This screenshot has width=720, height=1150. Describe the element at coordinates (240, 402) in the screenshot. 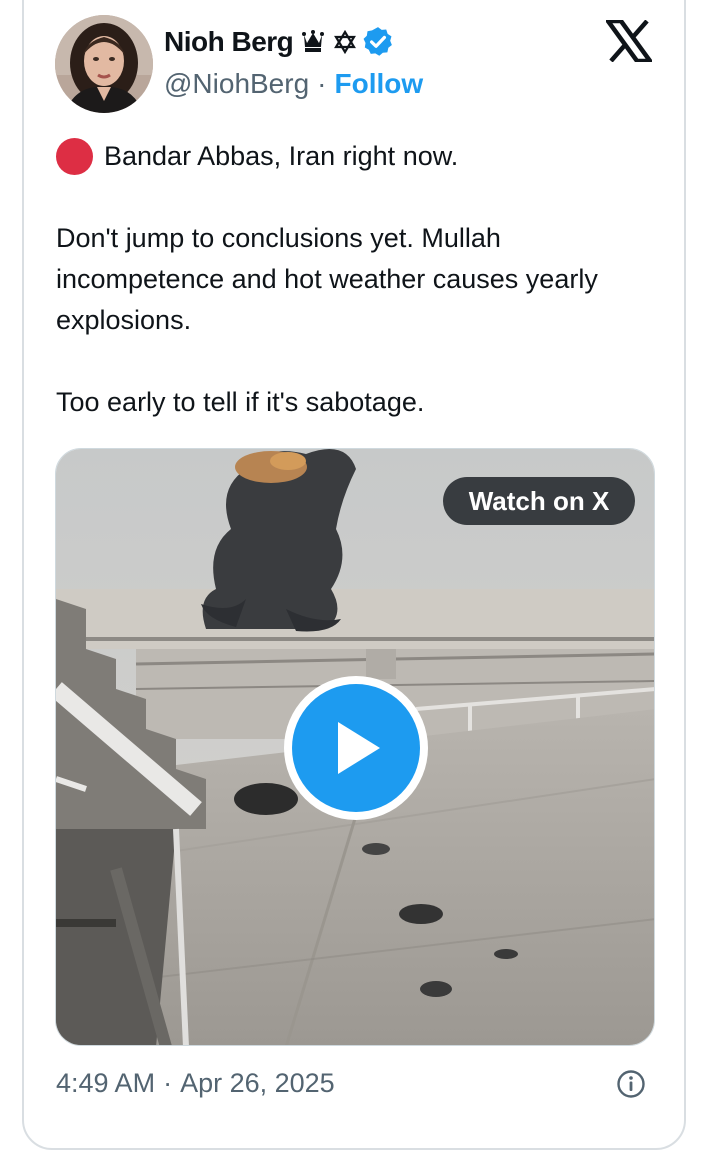

I see `tweet-paragraph-3: Too early to tell if it's sabotage.` at that location.